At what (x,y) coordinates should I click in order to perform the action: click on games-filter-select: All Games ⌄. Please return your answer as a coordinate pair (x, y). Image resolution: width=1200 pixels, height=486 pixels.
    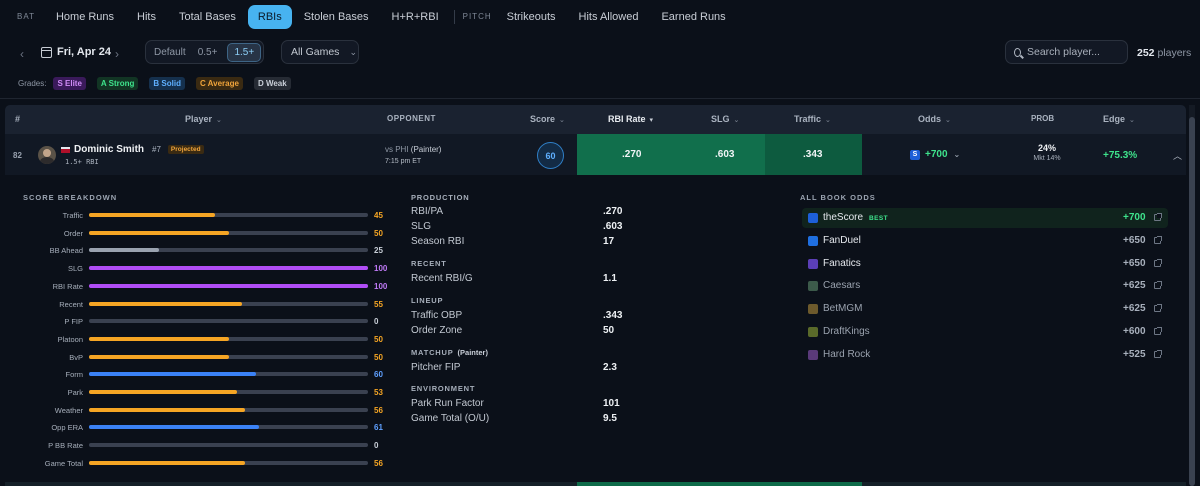
    Looking at the image, I should click on (320, 52).